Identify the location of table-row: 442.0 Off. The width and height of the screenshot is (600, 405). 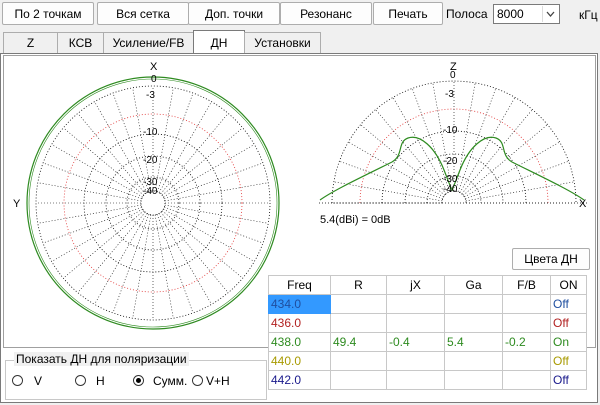
(427, 380).